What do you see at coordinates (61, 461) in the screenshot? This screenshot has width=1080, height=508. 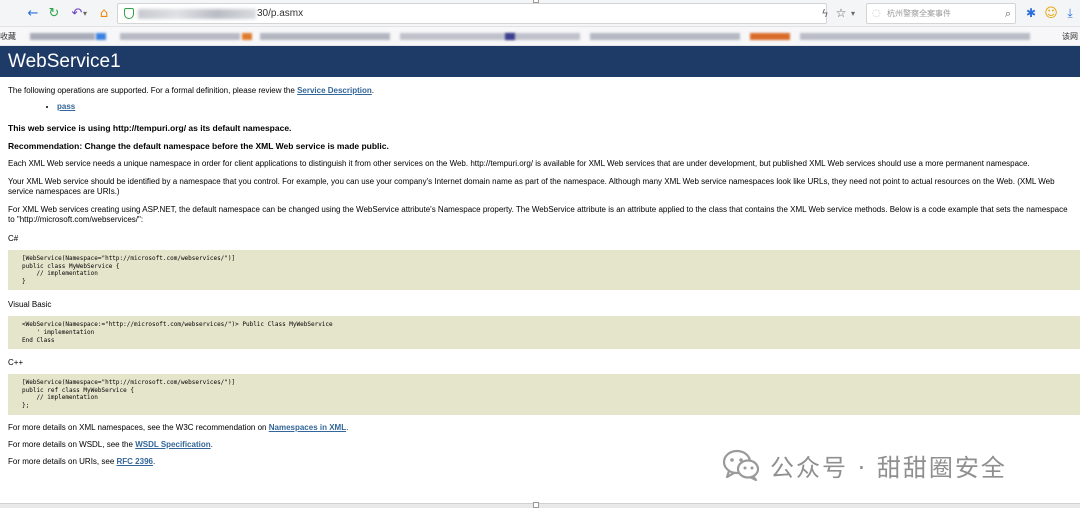 I see `more-uri-text: For more details on URIs, see` at bounding box center [61, 461].